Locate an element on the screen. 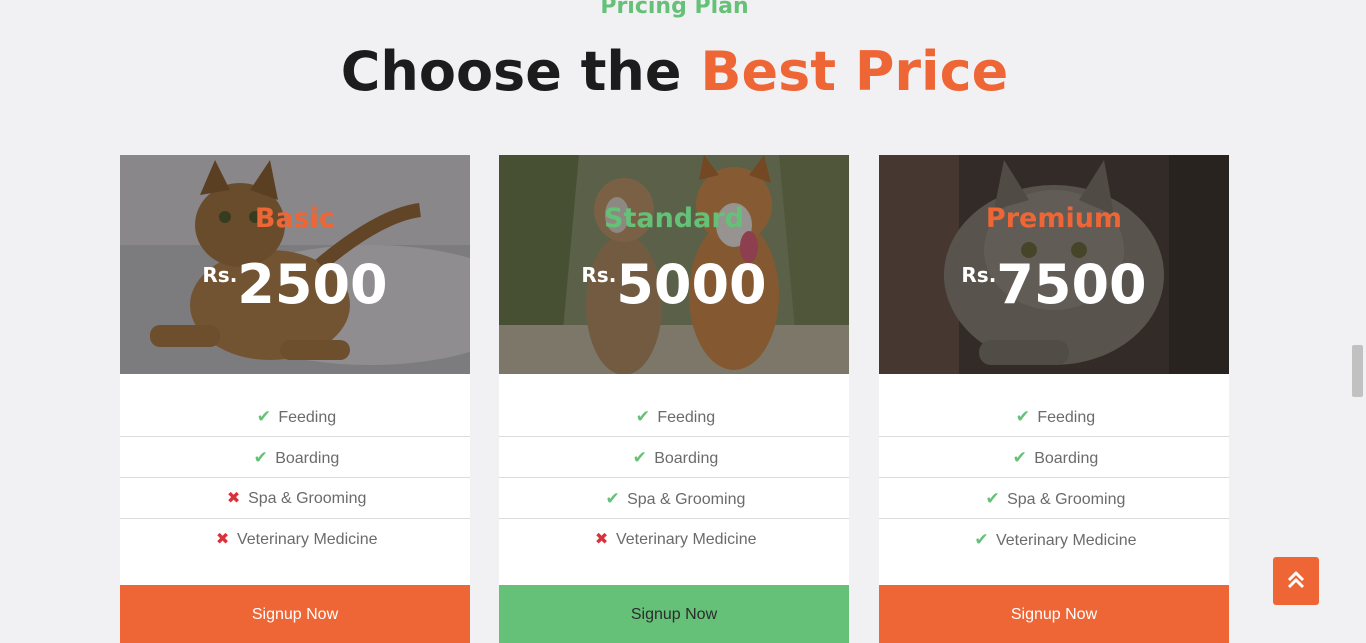 Image resolution: width=1366 pixels, height=643 pixels. page-scrollbar is located at coordinates (1357, 321).